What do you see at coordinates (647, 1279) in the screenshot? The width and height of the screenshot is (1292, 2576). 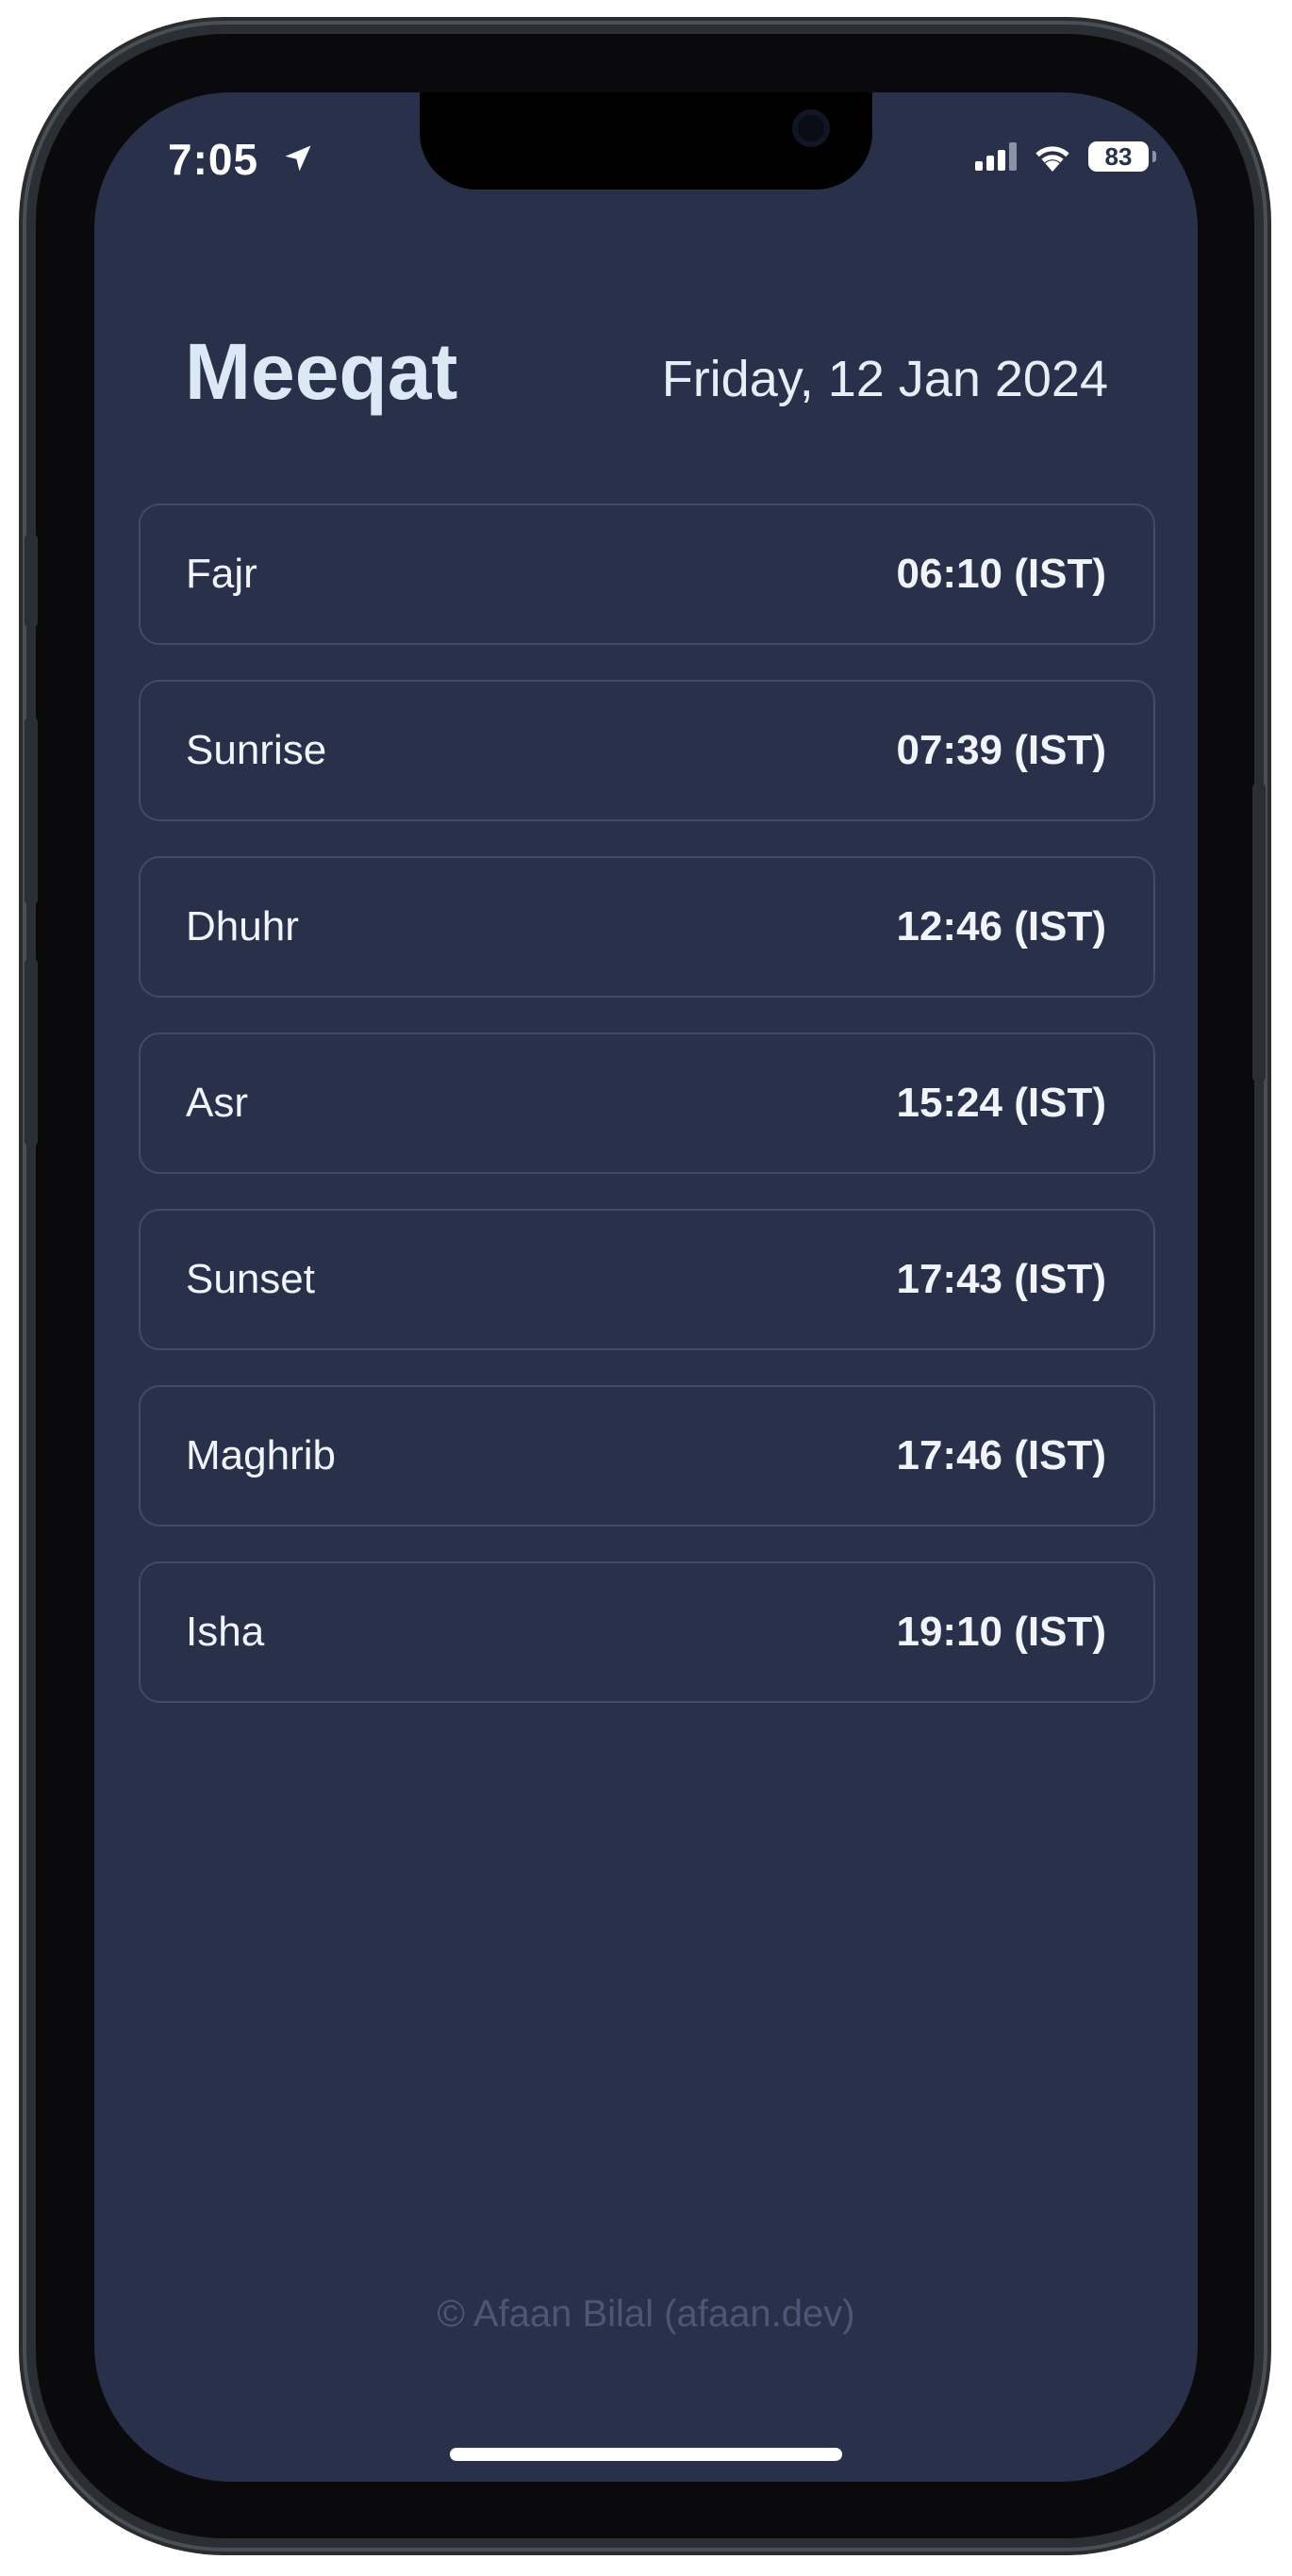 I see `prayer-row-sunset: Sunset 17:43 (IST)` at bounding box center [647, 1279].